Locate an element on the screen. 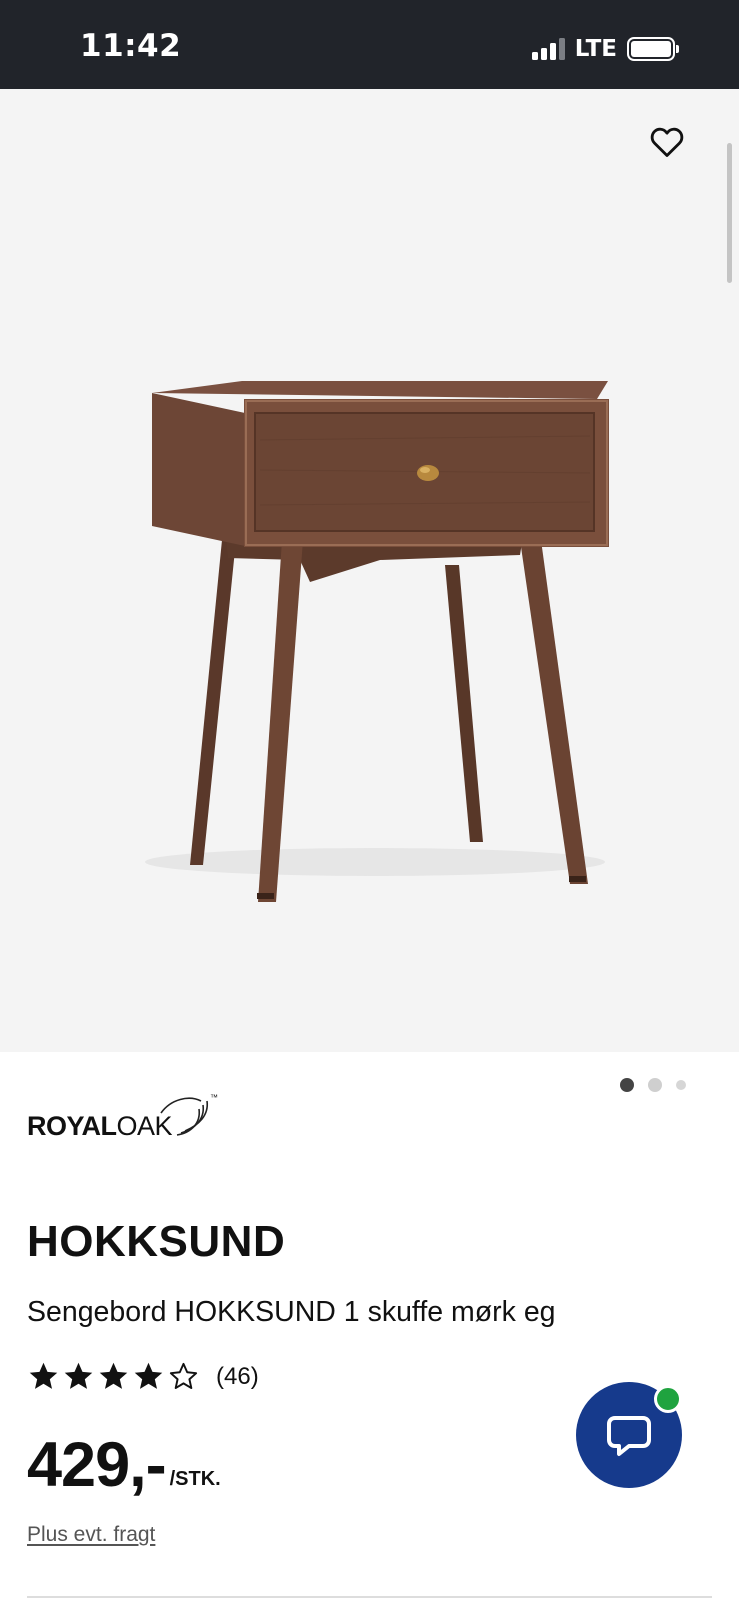 The width and height of the screenshot is (739, 1600). status-bar: 11:42 LTE is located at coordinates (369, 44).